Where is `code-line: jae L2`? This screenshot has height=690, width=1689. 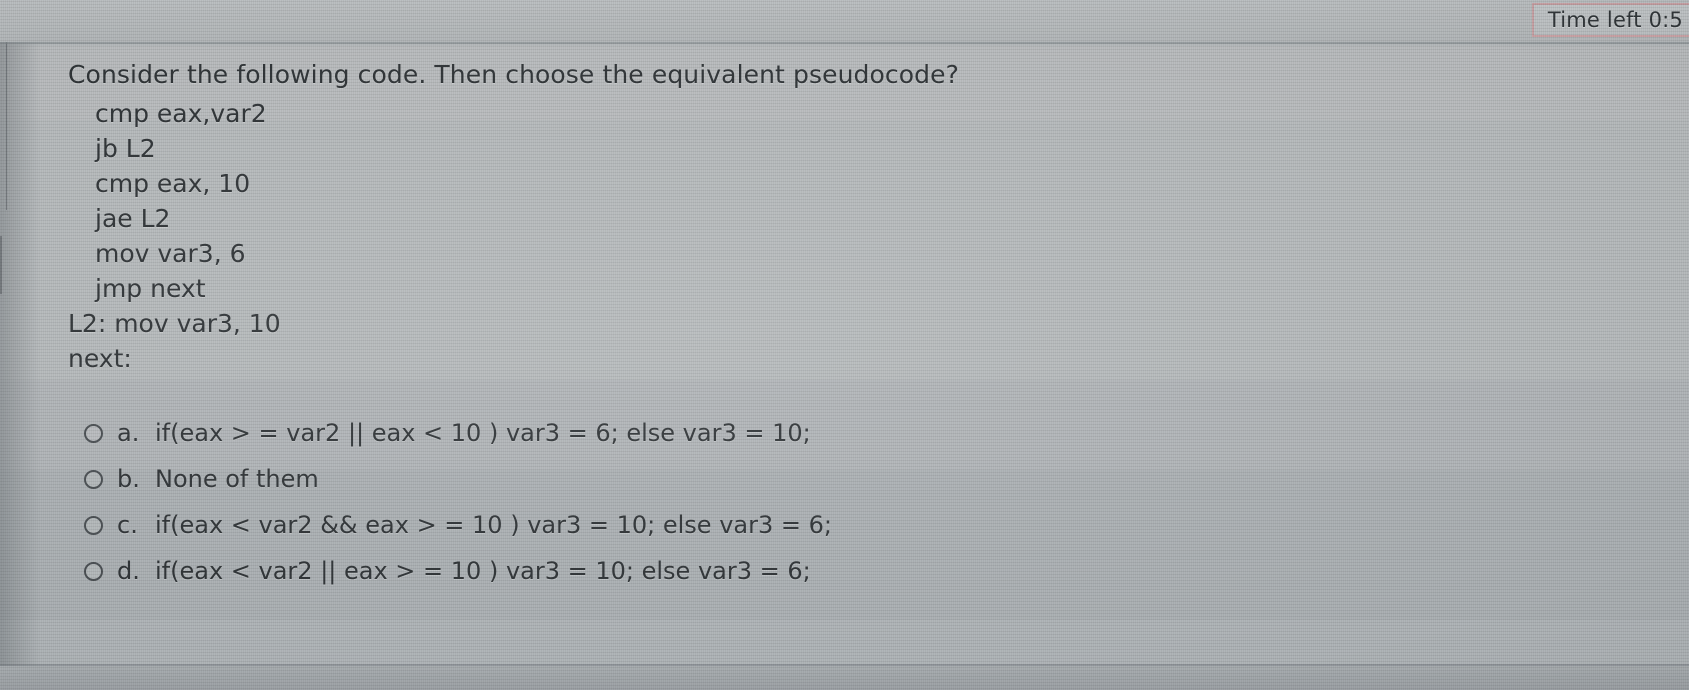
code-line: jae L2 is located at coordinates (133, 218).